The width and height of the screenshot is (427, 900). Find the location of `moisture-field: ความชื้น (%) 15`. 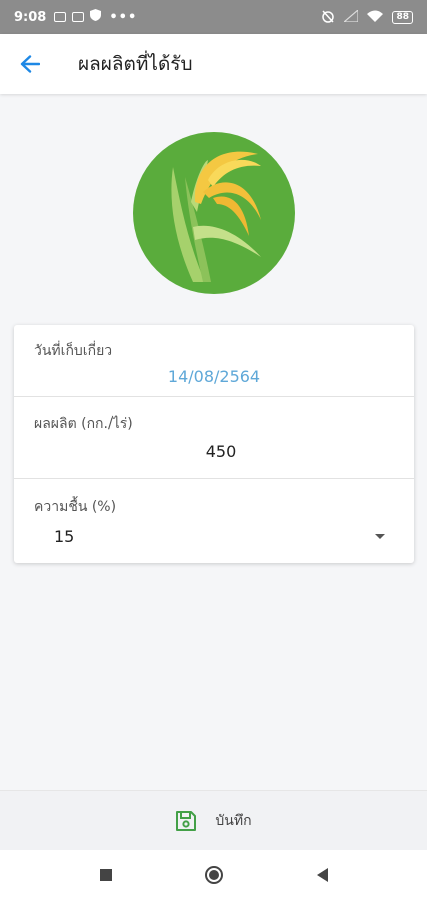

moisture-field: ความชื้น (%) 15 is located at coordinates (214, 521).